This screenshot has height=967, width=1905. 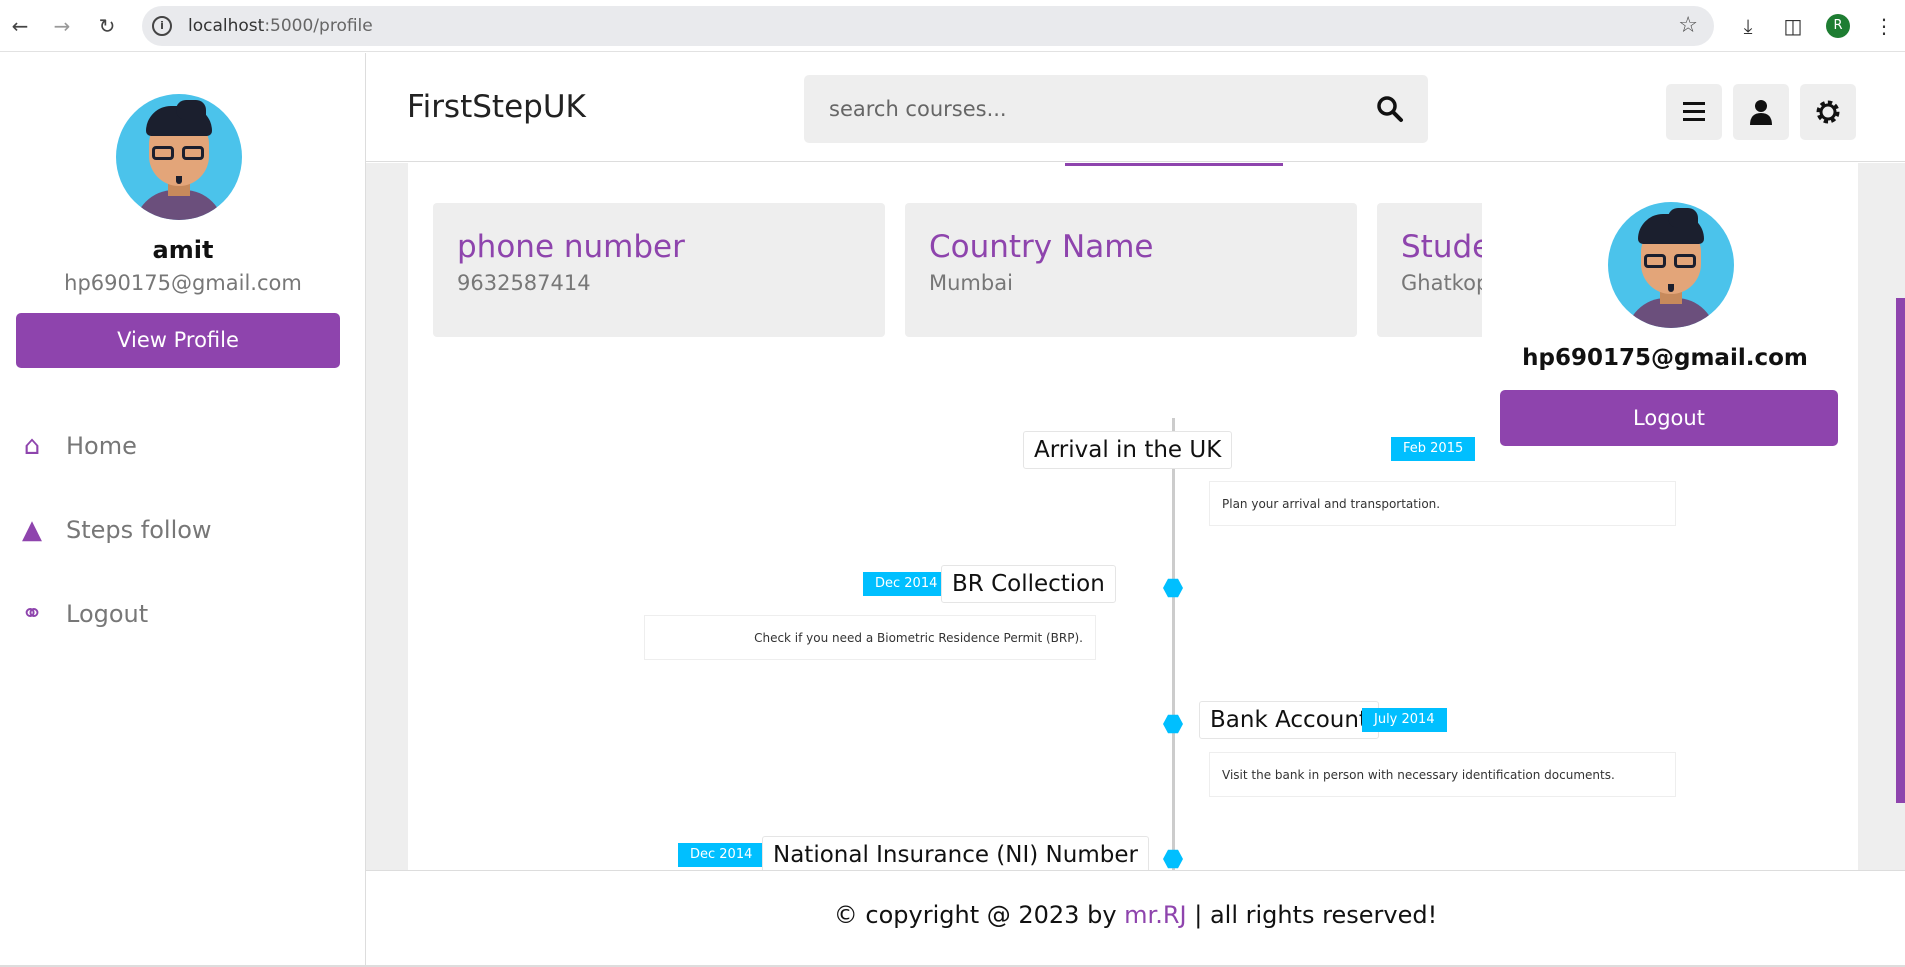 What do you see at coordinates (1131, 270) in the screenshot?
I see `info-card-country: Country Name Mumbai` at bounding box center [1131, 270].